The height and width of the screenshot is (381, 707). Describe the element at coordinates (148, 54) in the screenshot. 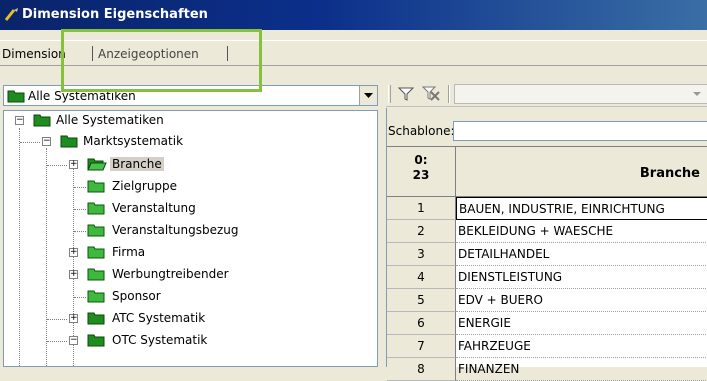

I see `tab-anzeigeoptionen: Anzeigeoptionen` at that location.